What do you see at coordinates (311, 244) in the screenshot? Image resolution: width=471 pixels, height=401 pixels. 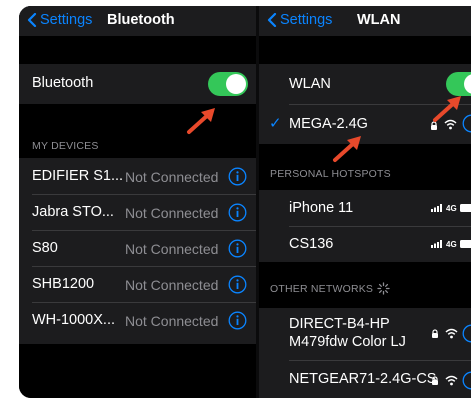 I see `hotspot-name: CS136` at bounding box center [311, 244].